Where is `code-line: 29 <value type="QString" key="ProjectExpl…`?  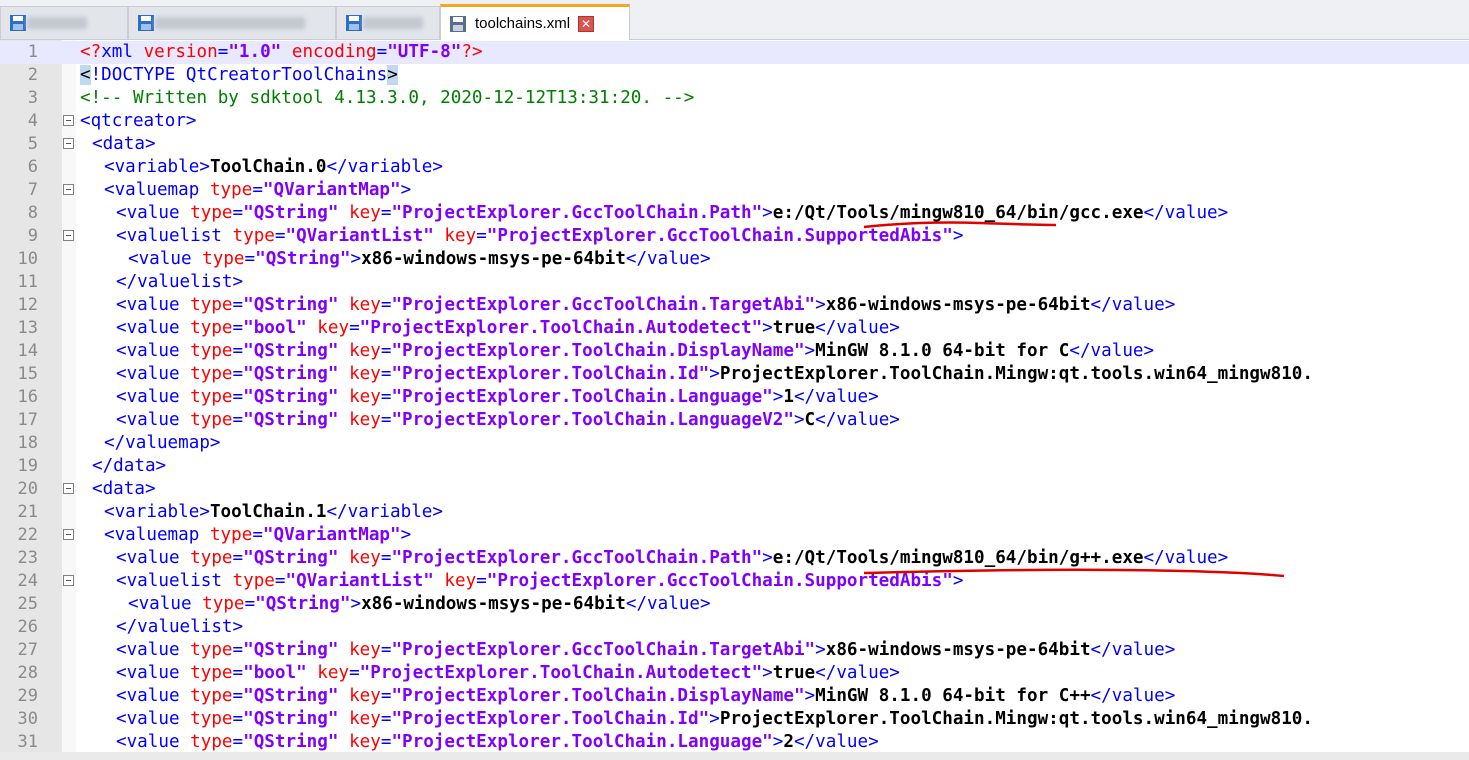
code-line: 29 <value type="QString" key="ProjectExpl… is located at coordinates (734, 696).